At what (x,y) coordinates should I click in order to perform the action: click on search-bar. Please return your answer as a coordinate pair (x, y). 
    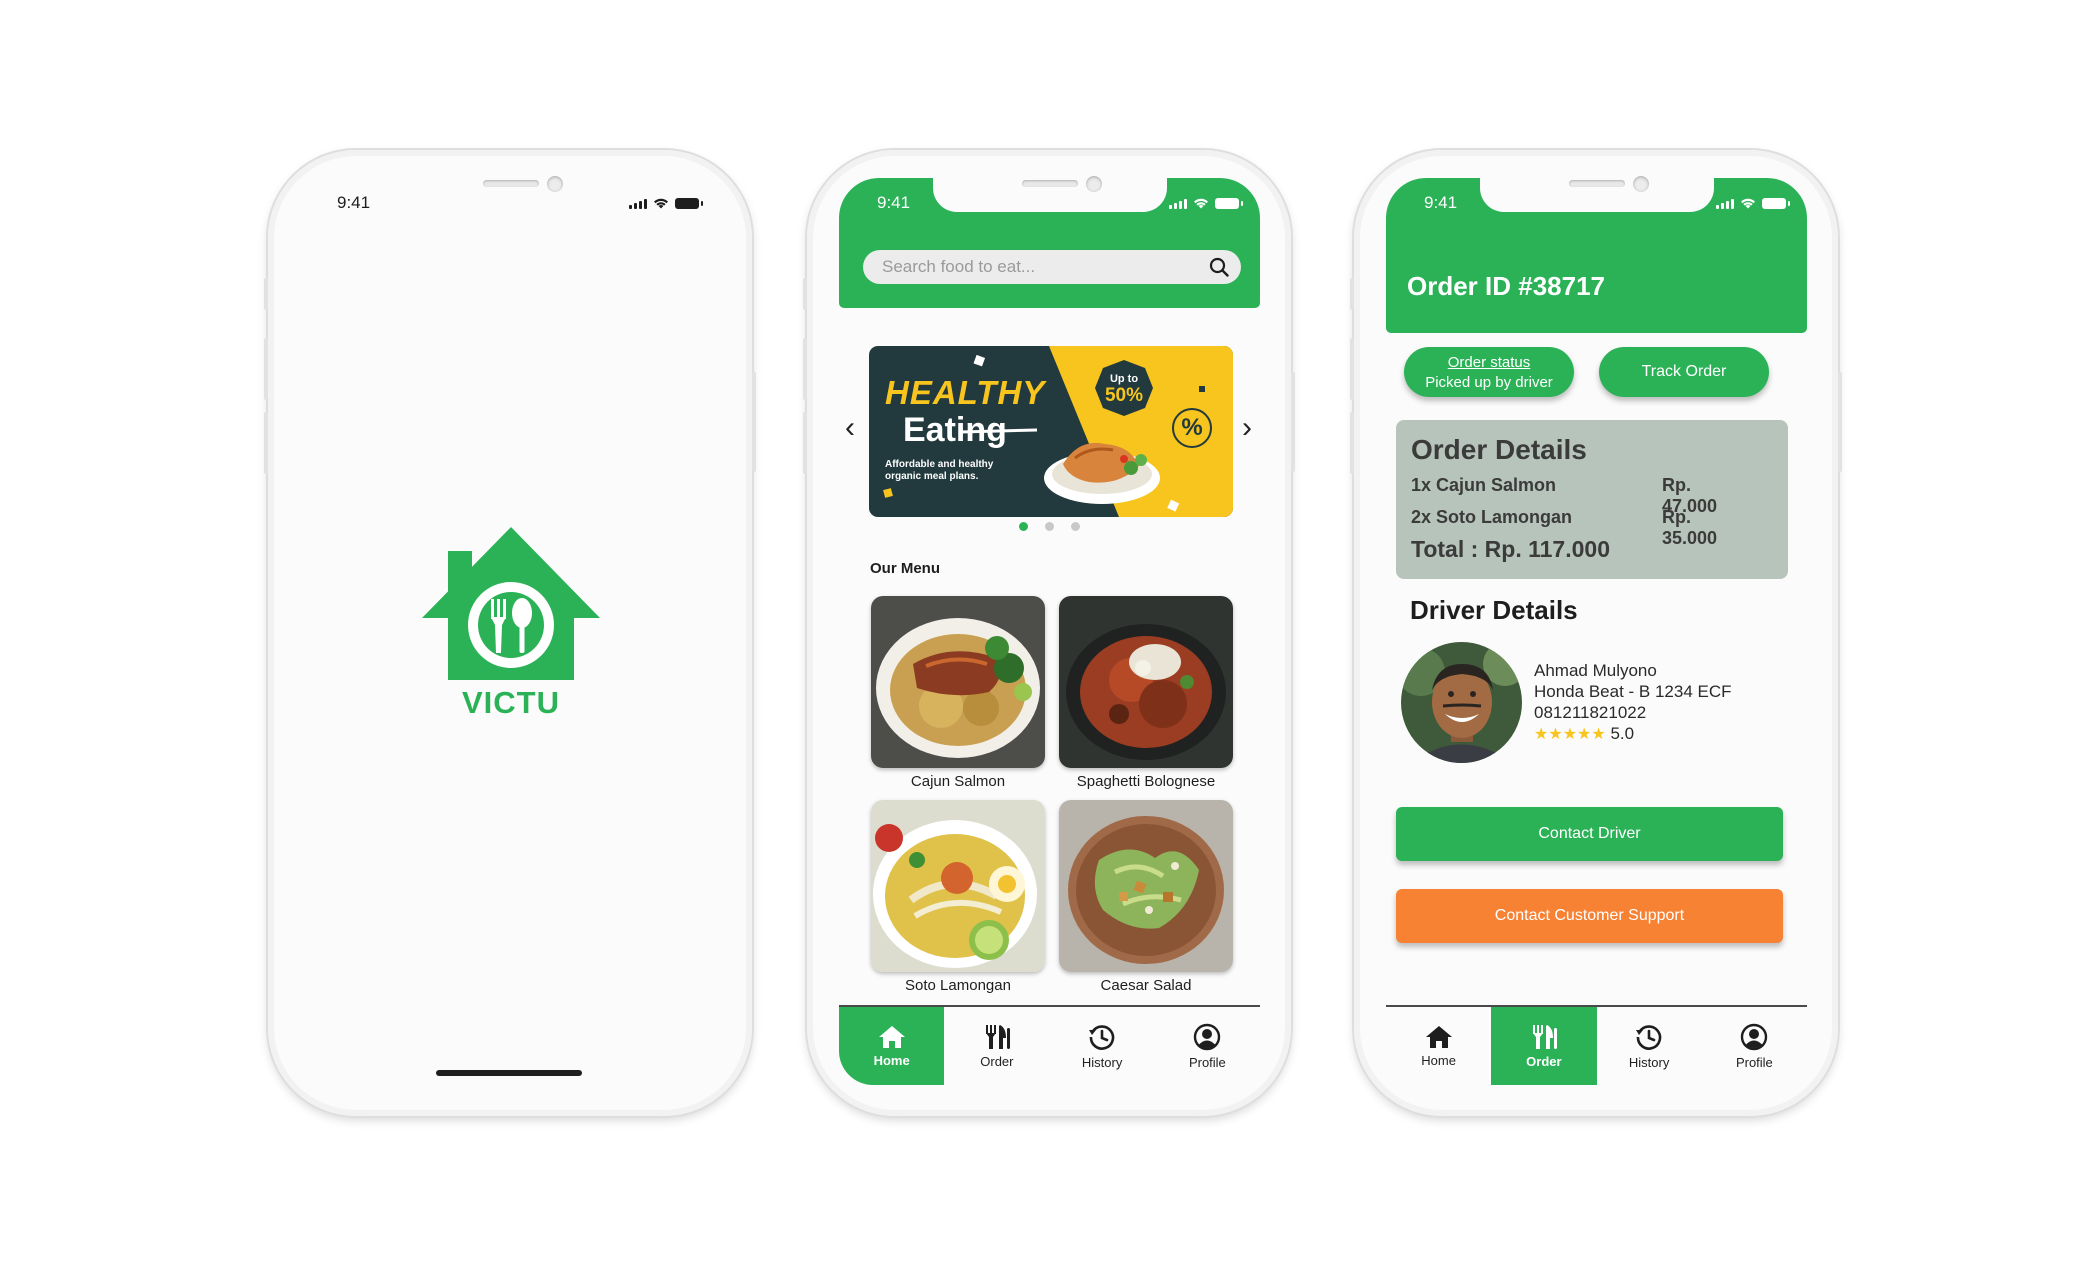
    Looking at the image, I should click on (1052, 267).